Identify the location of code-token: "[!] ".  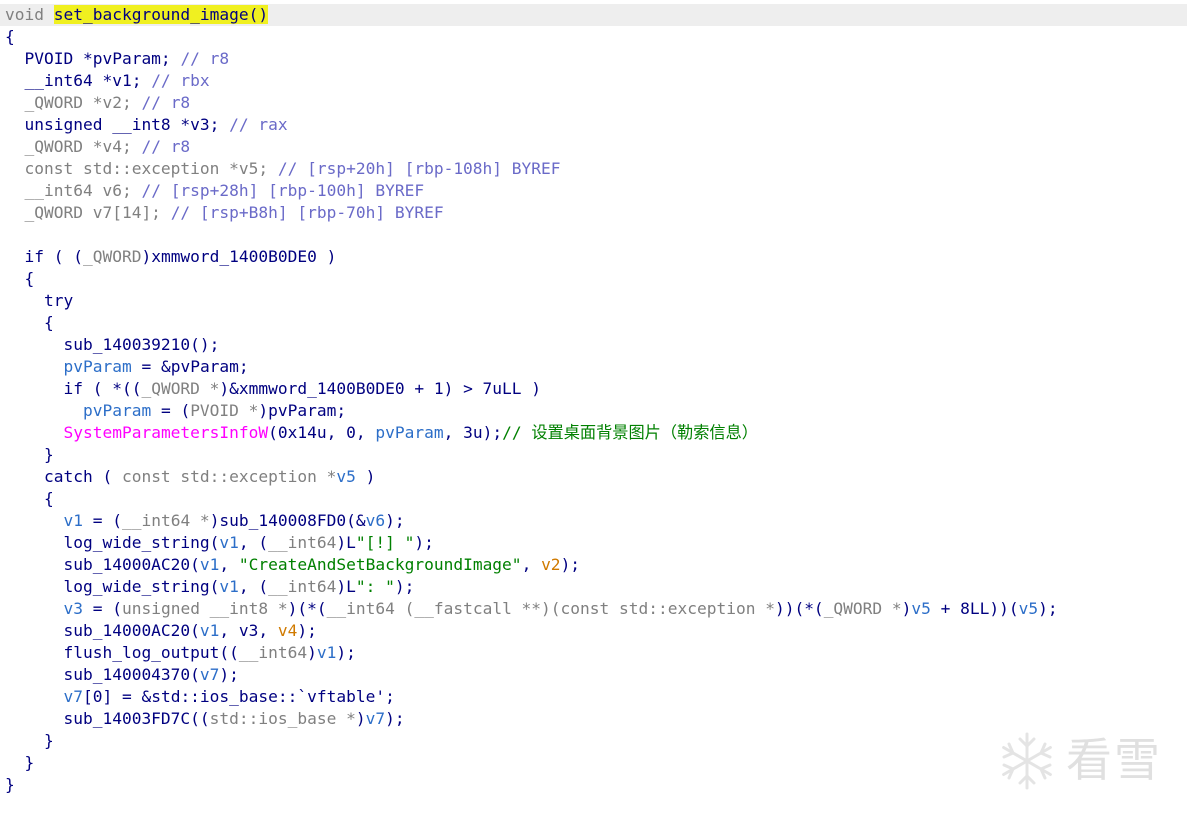
(385, 542).